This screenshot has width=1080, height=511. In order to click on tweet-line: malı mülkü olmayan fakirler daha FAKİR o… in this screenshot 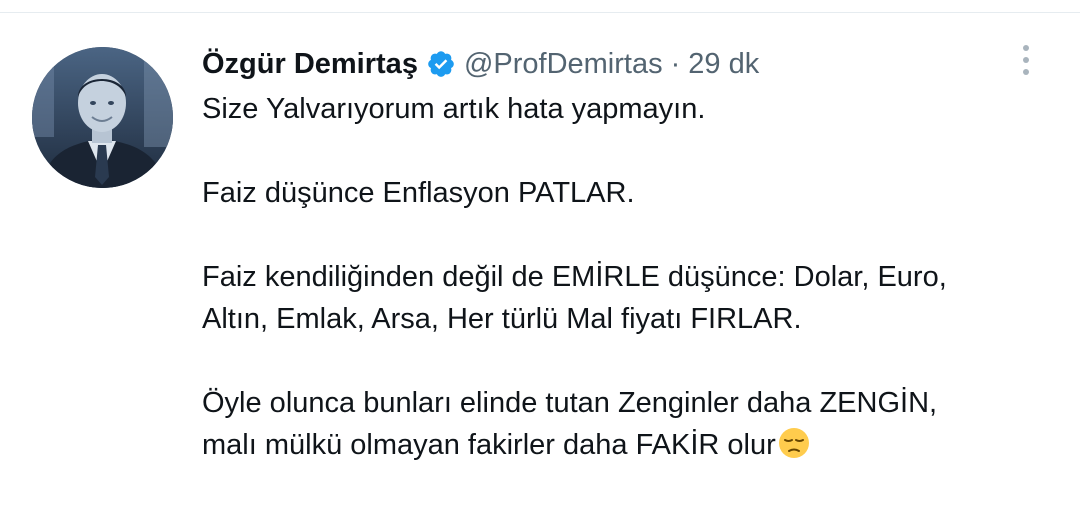, I will do `click(489, 445)`.